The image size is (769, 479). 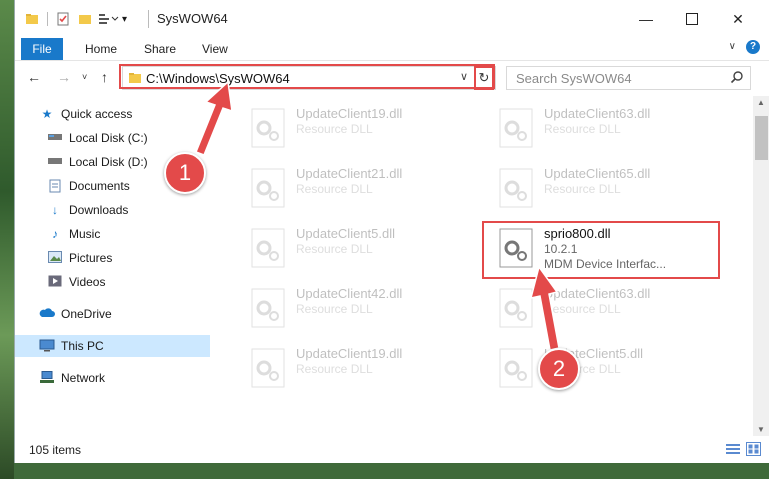 What do you see at coordinates (574, 78) in the screenshot?
I see `search-input: Search SysWOW64` at bounding box center [574, 78].